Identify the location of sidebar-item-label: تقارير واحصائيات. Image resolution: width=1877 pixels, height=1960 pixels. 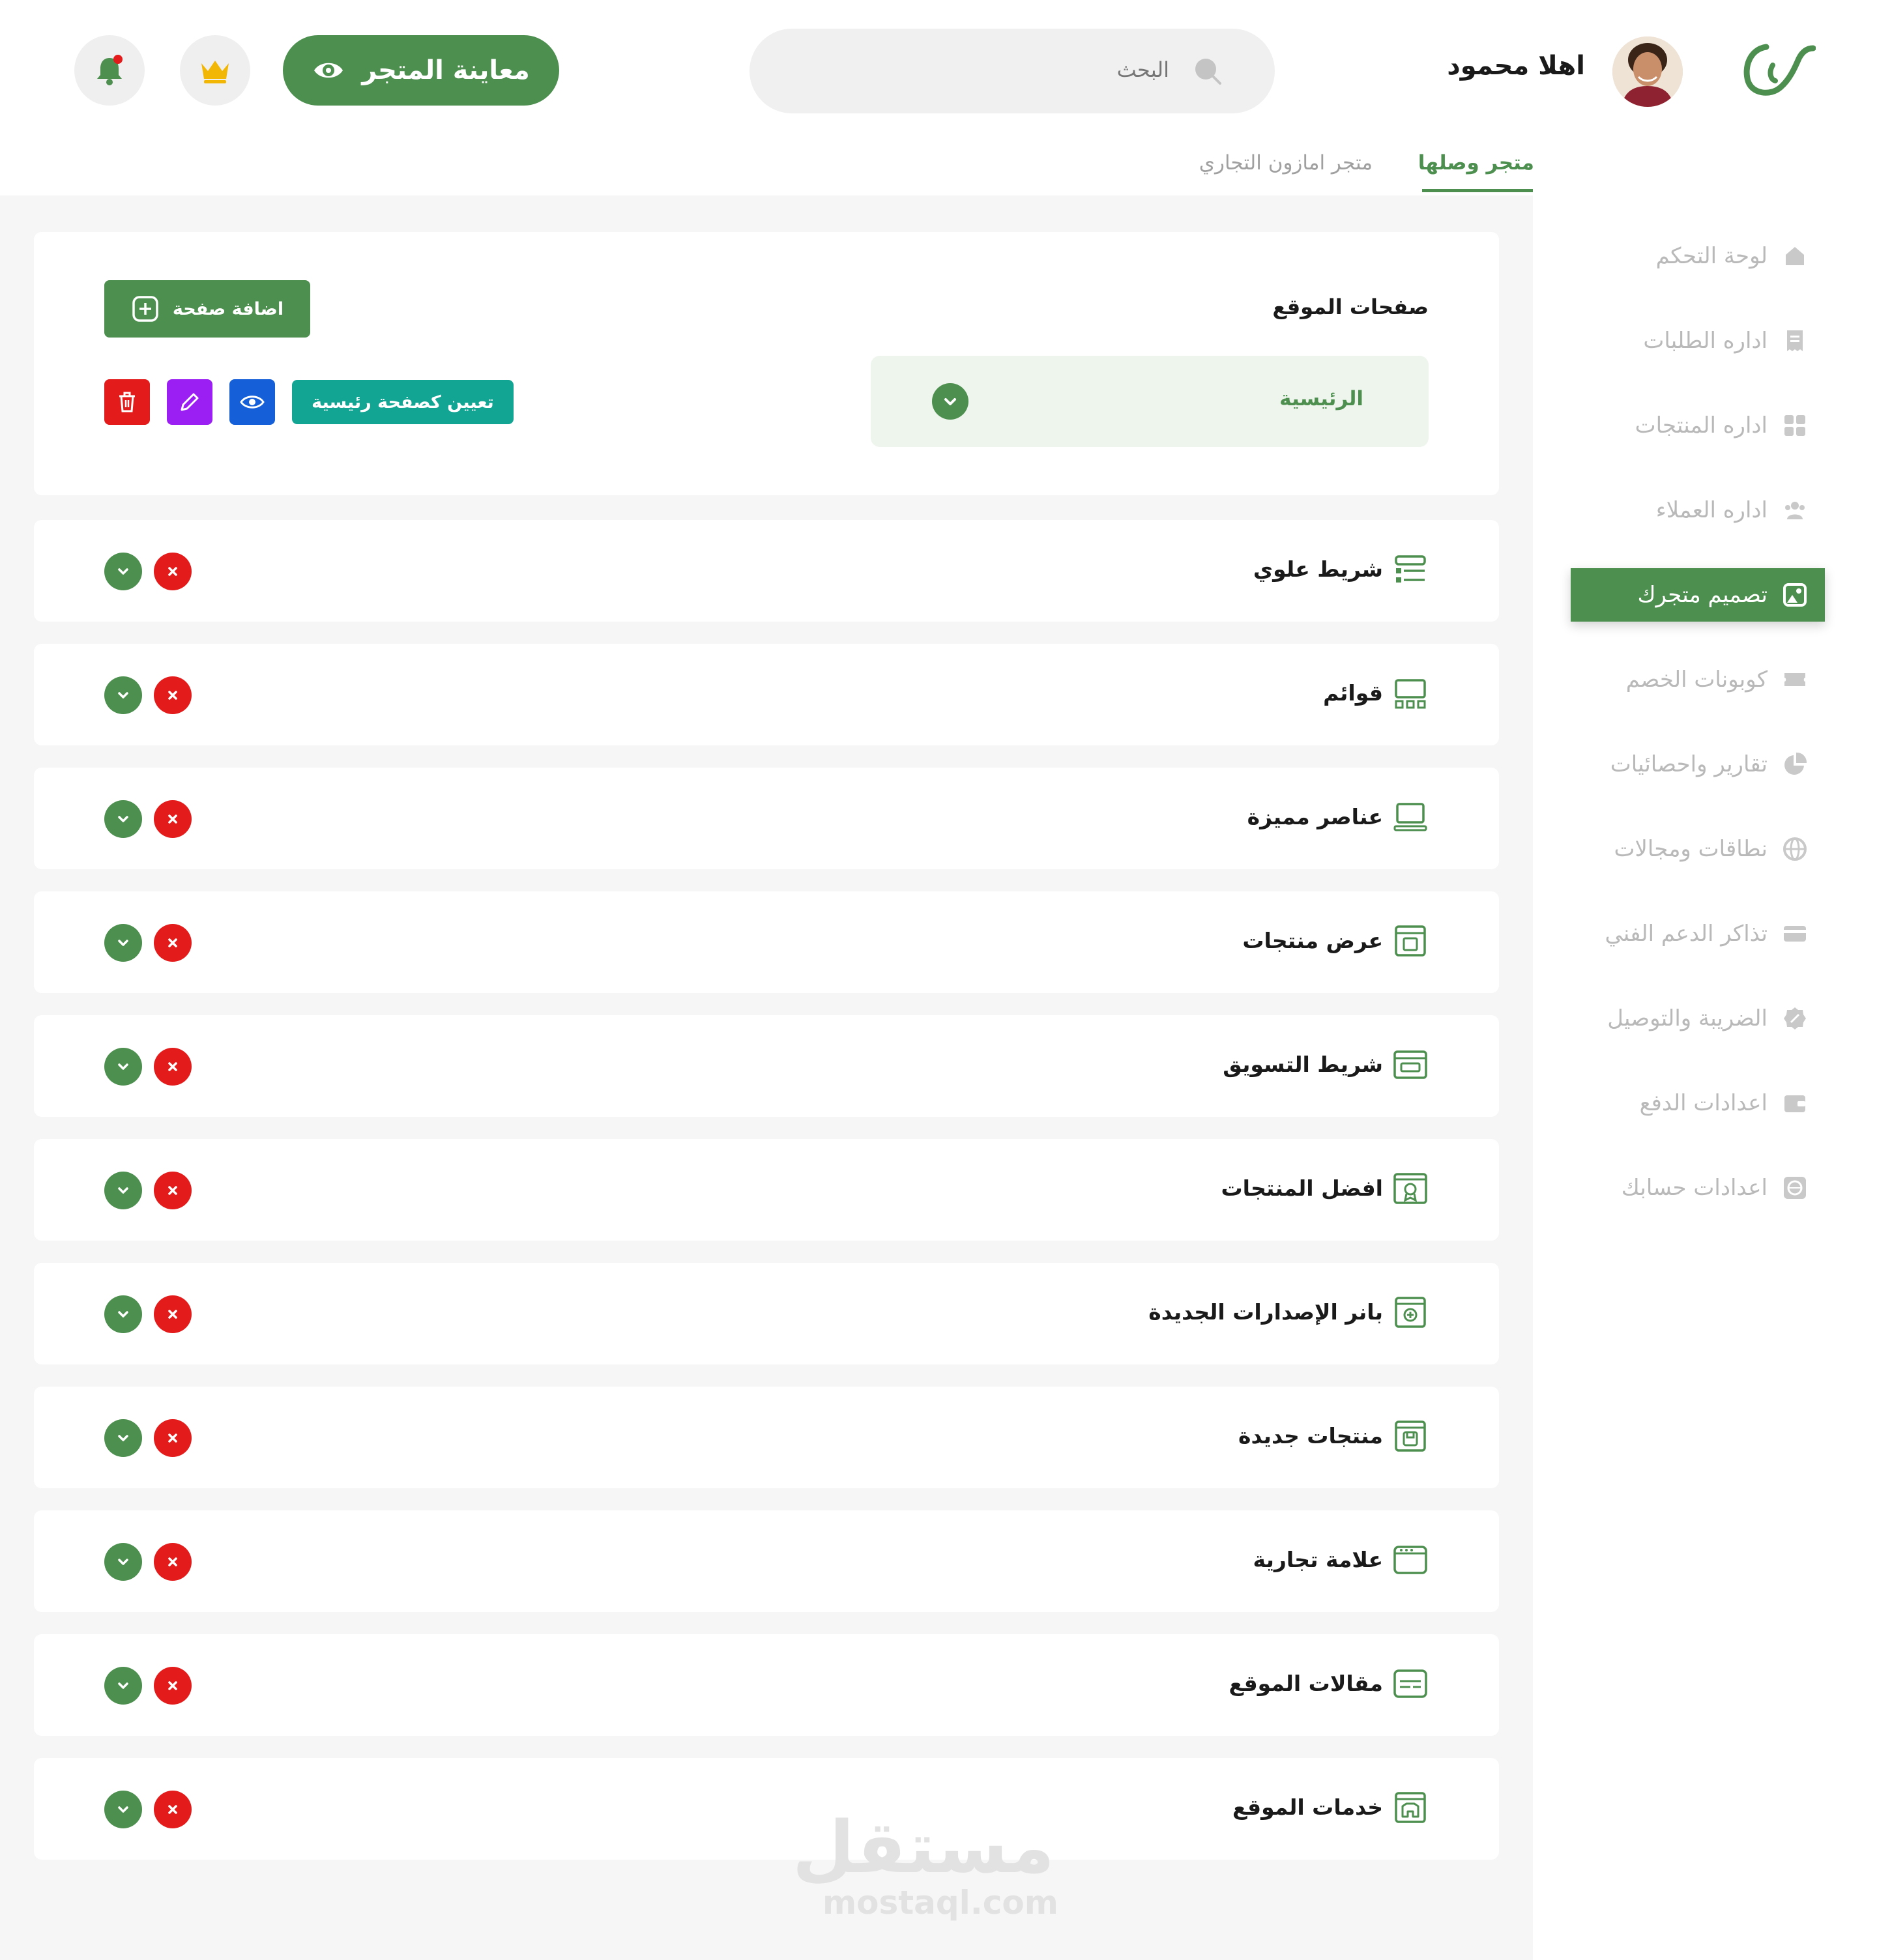
(1689, 764).